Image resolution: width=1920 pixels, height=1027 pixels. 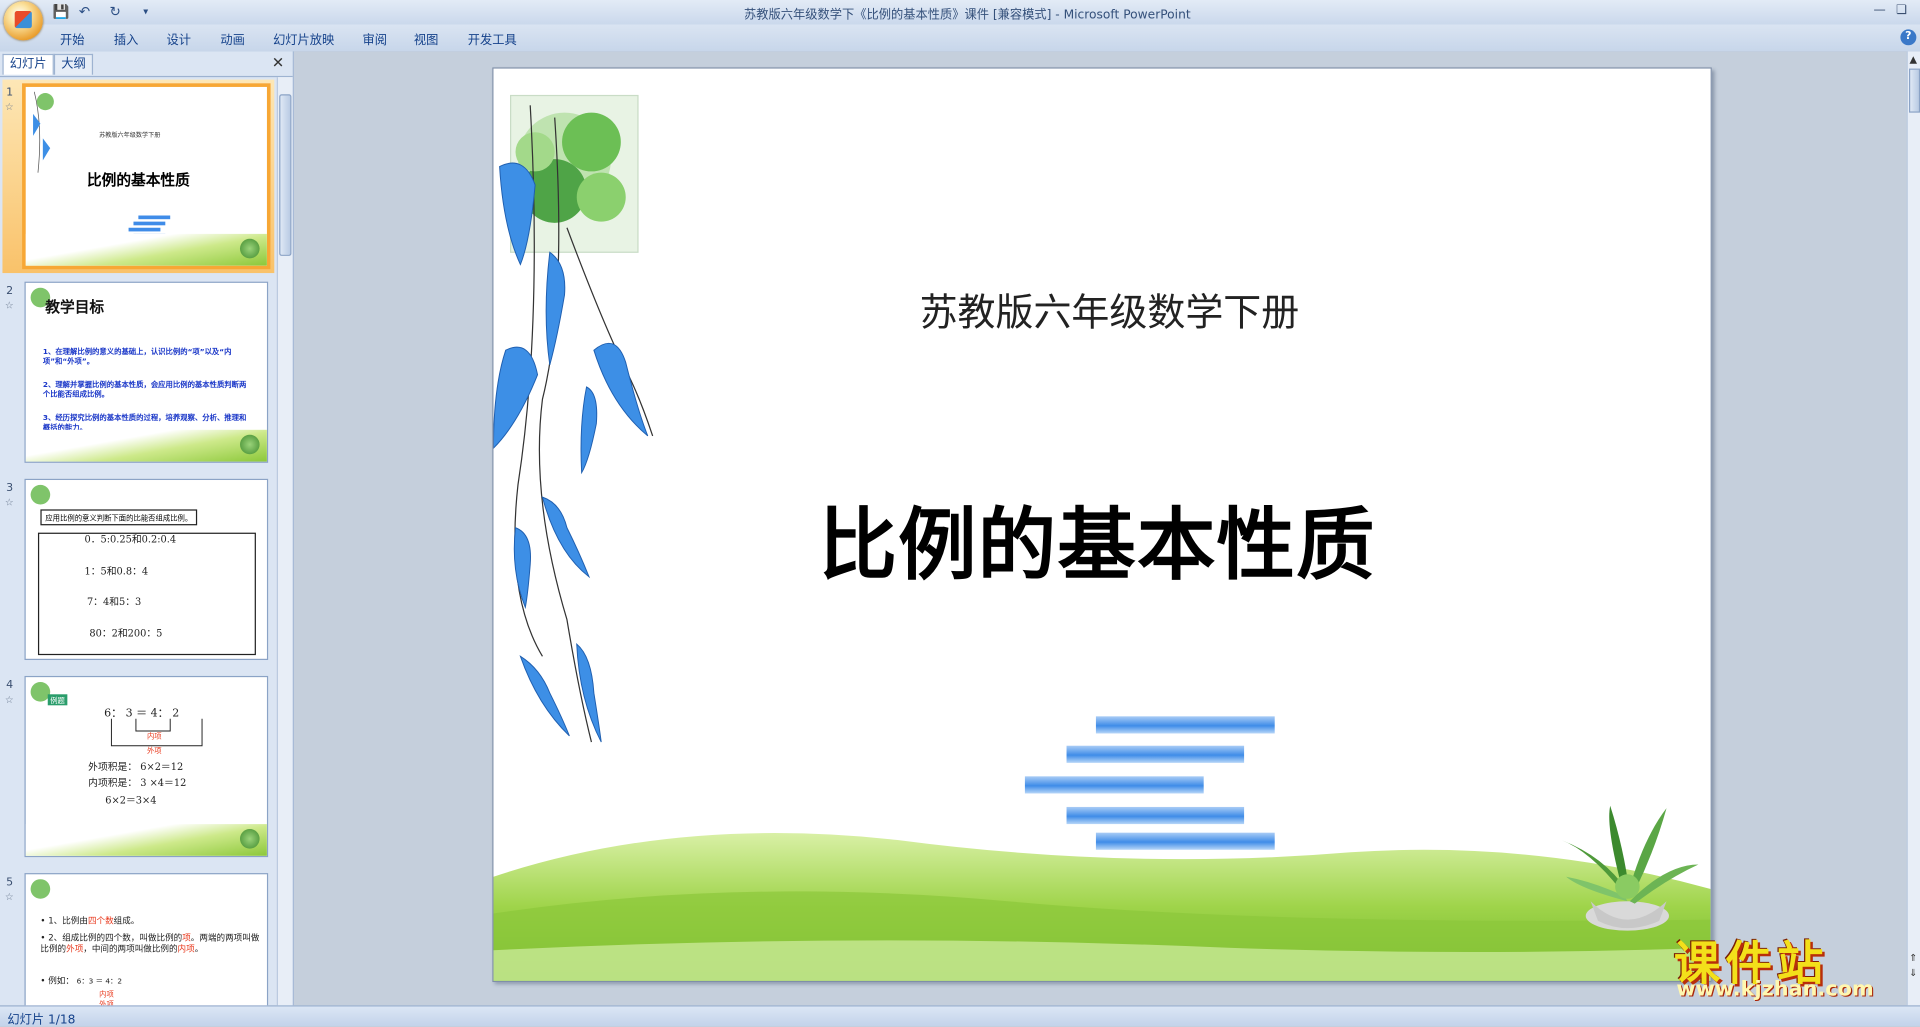 What do you see at coordinates (81, 980) in the screenshot?
I see `thumb-bullet: • 例如： 6：3 ＝ 4：2` at bounding box center [81, 980].